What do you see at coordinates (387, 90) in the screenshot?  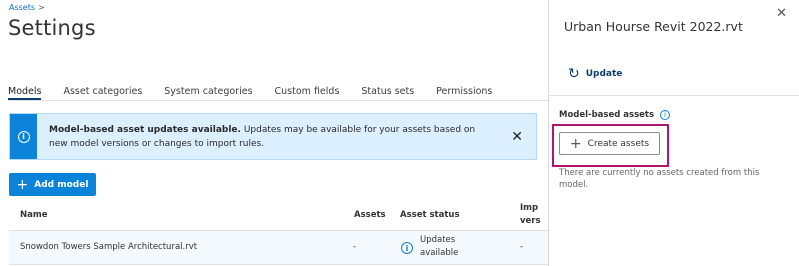 I see `tab-status-sets: Status sets` at bounding box center [387, 90].